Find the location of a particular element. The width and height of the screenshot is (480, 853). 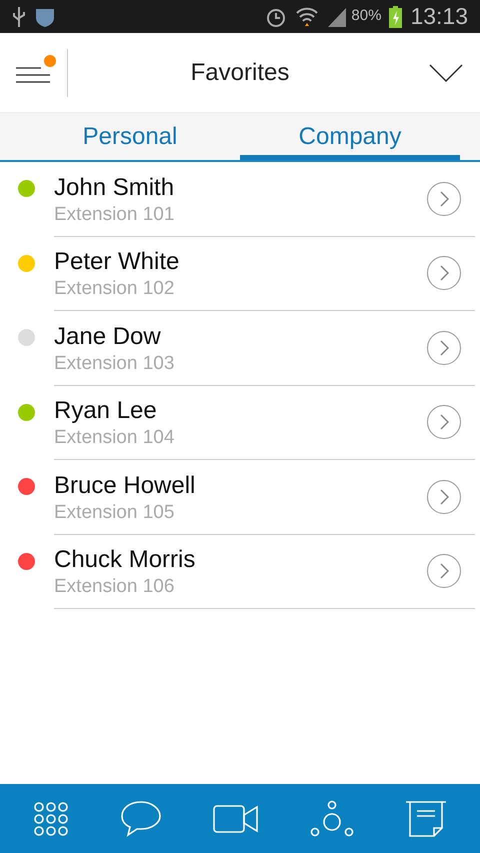

signal-icon is located at coordinates (337, 17).